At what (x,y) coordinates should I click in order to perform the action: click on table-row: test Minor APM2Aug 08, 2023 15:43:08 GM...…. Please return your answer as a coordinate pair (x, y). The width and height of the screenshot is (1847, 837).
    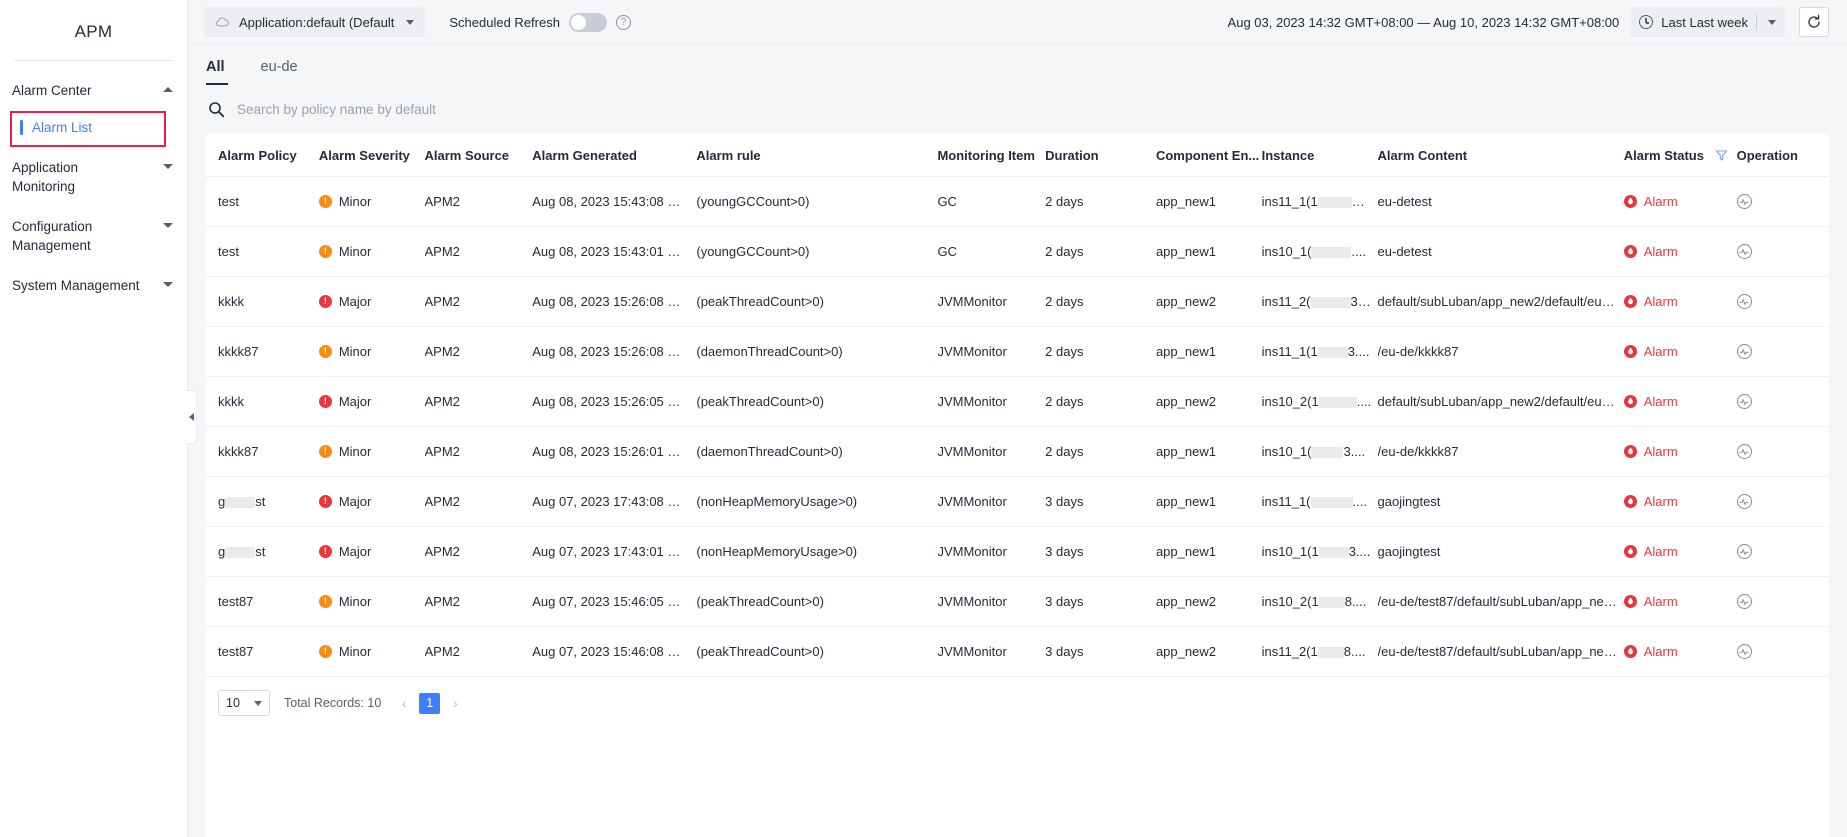
    Looking at the image, I should click on (1017, 201).